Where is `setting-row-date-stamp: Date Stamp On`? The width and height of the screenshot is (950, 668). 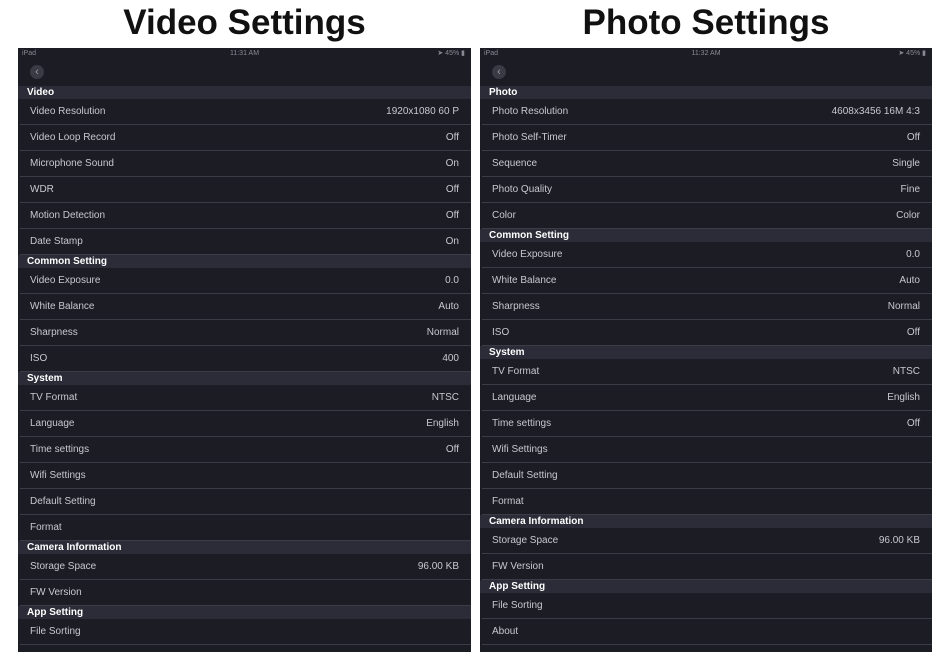
setting-row-date-stamp: Date Stamp On is located at coordinates (245, 242).